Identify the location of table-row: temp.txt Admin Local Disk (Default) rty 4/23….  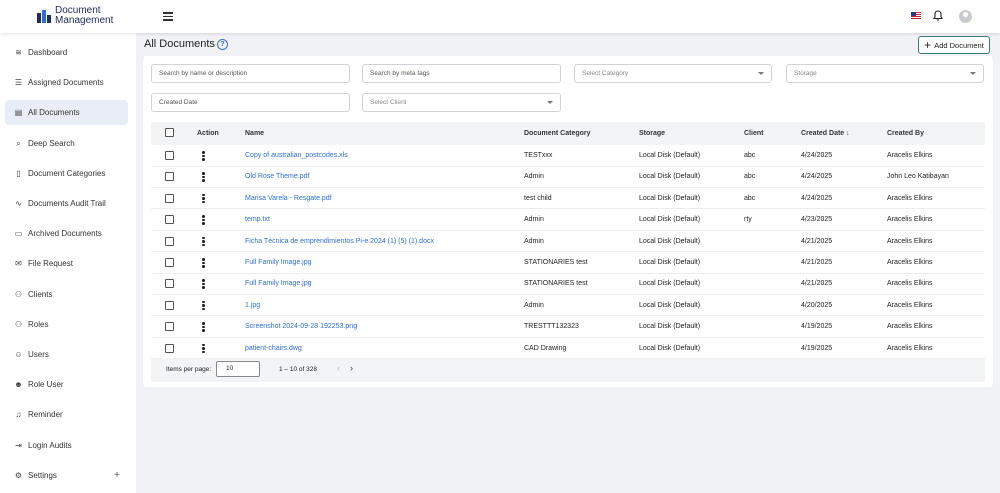
(568, 220).